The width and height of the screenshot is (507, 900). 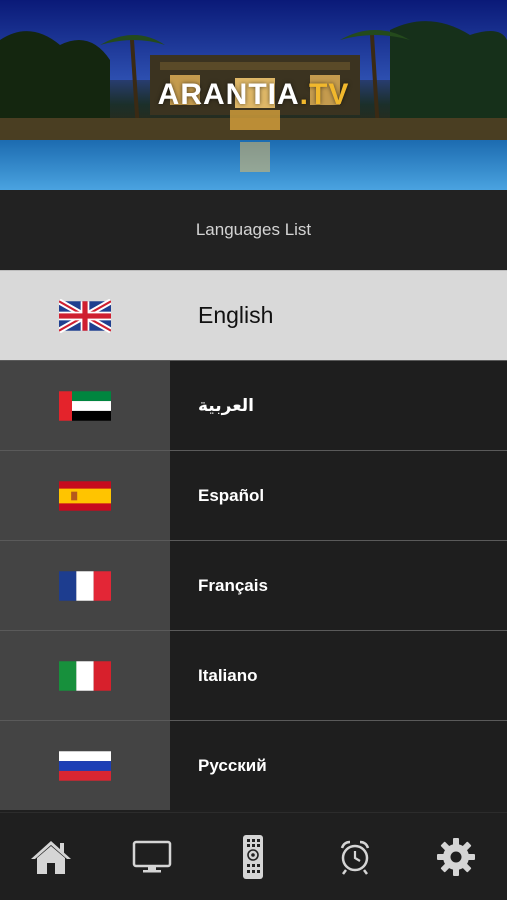 I want to click on russia-flag-icon, so click(x=85, y=765).